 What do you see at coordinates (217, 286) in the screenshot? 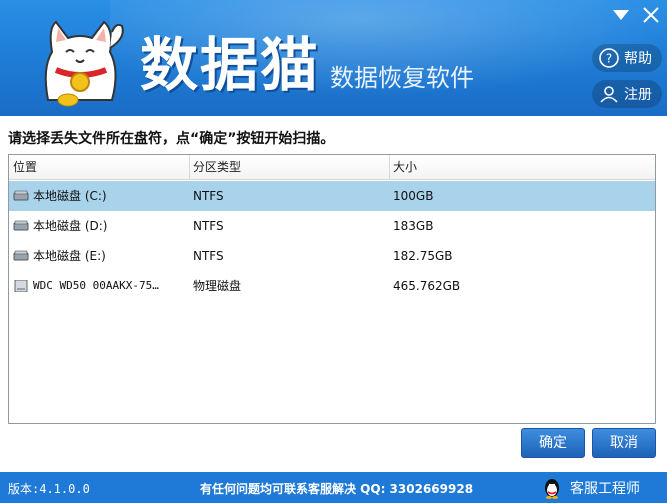
I see `row-type: 物理磁盘` at bounding box center [217, 286].